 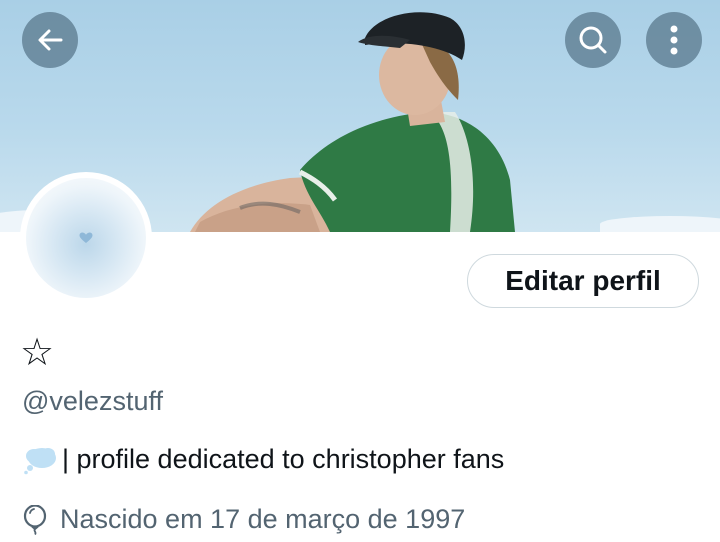 I want to click on avatar-image, so click(x=86, y=238).